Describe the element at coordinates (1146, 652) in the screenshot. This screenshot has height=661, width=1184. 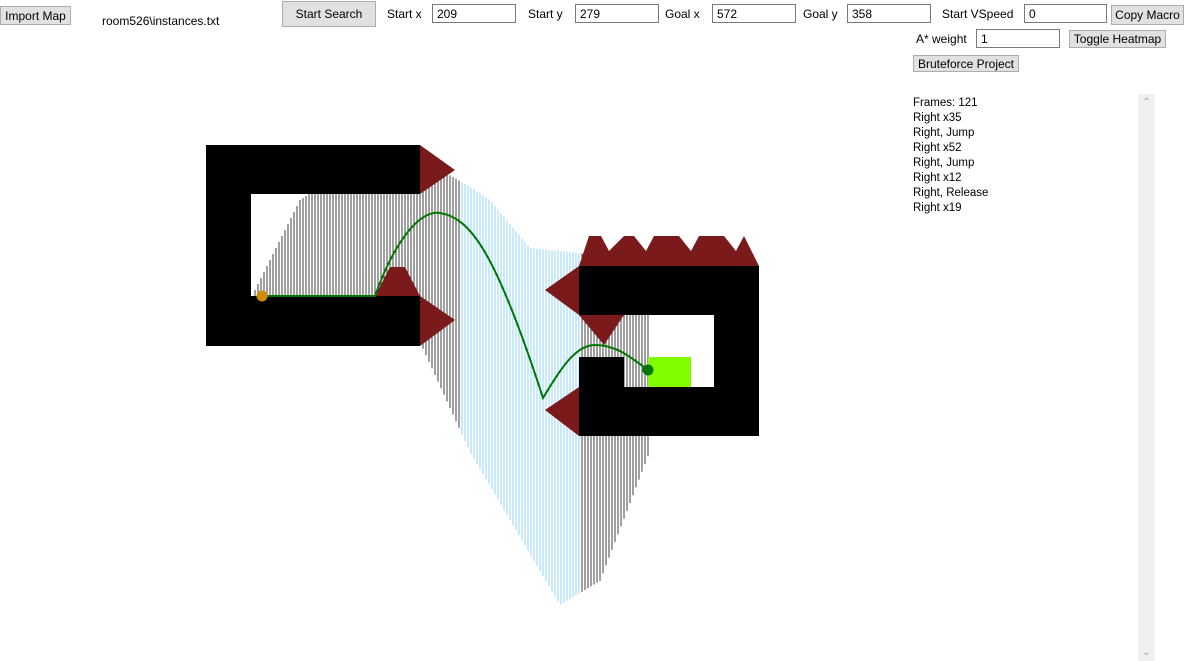
I see `chevron-down-icon: ⌄` at that location.